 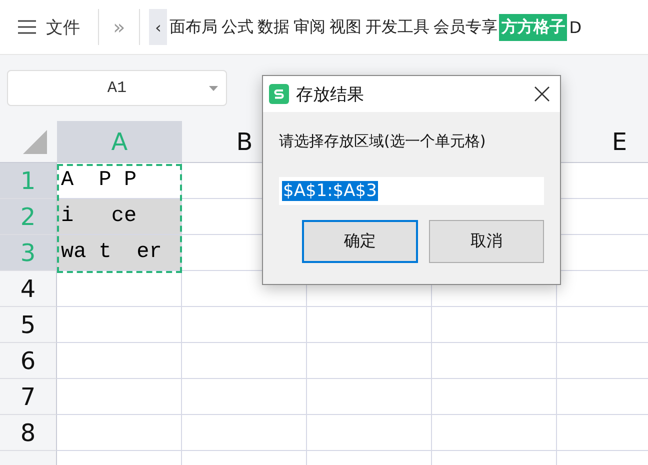 I want to click on ribbon-tab: 数据, so click(x=273, y=27).